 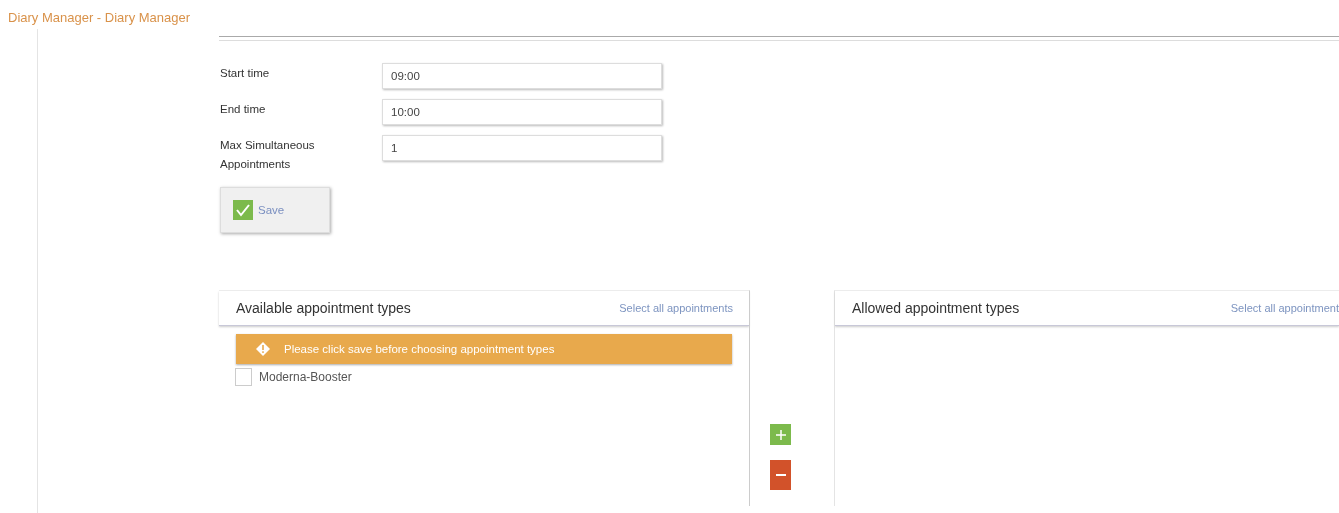 What do you see at coordinates (268, 155) in the screenshot?
I see `field-label: Max Simultaneous Appointments` at bounding box center [268, 155].